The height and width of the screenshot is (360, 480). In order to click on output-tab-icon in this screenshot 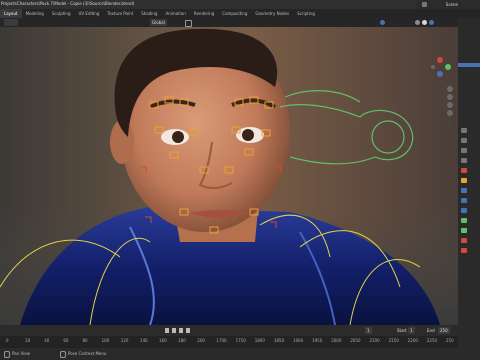, I will do `click(464, 150)`.